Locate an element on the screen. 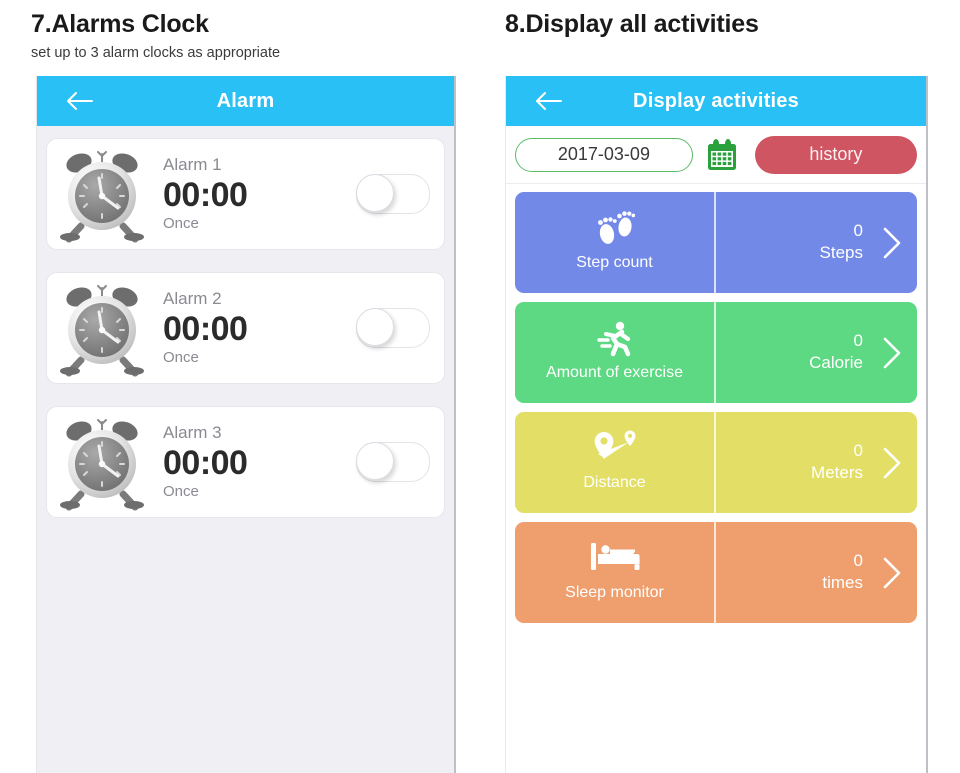 The width and height of the screenshot is (960, 773). activity-label: Distance is located at coordinates (614, 482).